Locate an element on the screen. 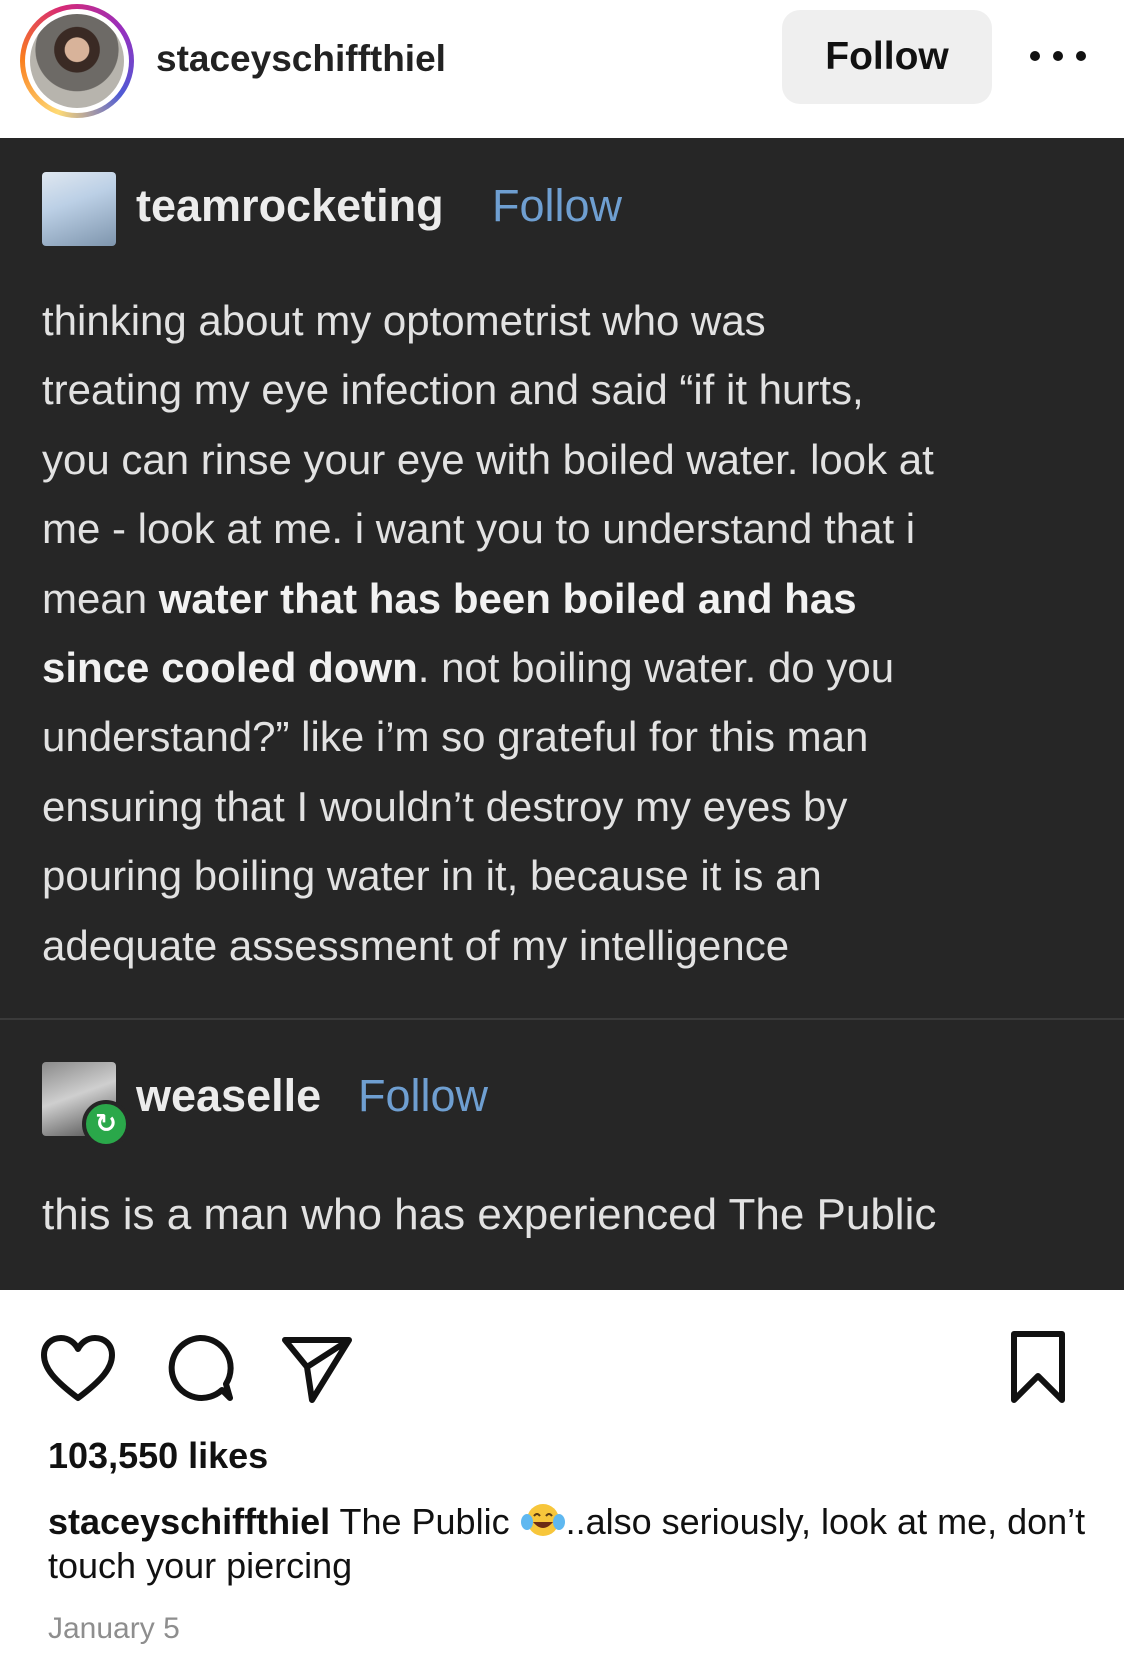 Image resolution: width=1124 pixels, height=1671 pixels. post-date: January 5 is located at coordinates (114, 1628).